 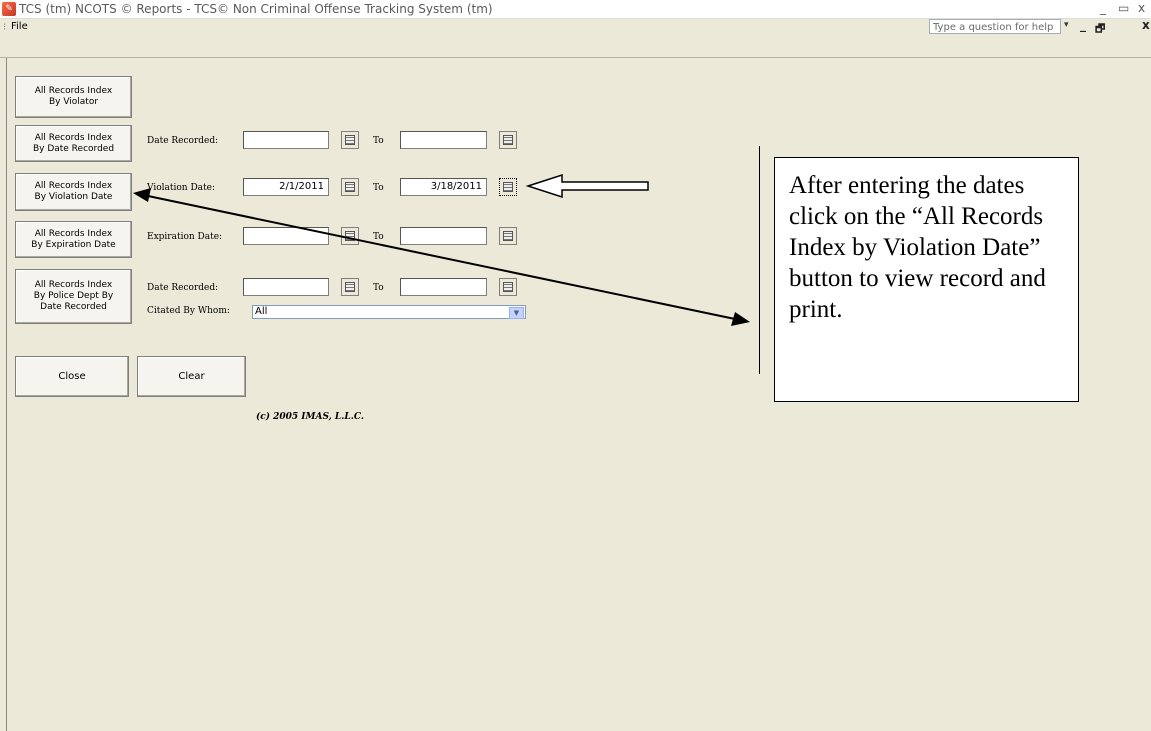 I want to click on annotation-arrows, so click(x=441, y=249).